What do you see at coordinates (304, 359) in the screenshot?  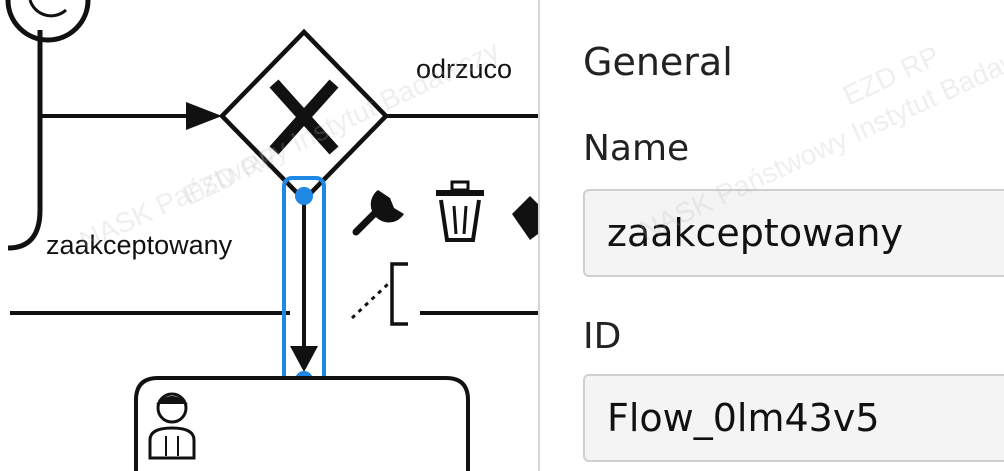 I see `accepted-flow-arrow` at bounding box center [304, 359].